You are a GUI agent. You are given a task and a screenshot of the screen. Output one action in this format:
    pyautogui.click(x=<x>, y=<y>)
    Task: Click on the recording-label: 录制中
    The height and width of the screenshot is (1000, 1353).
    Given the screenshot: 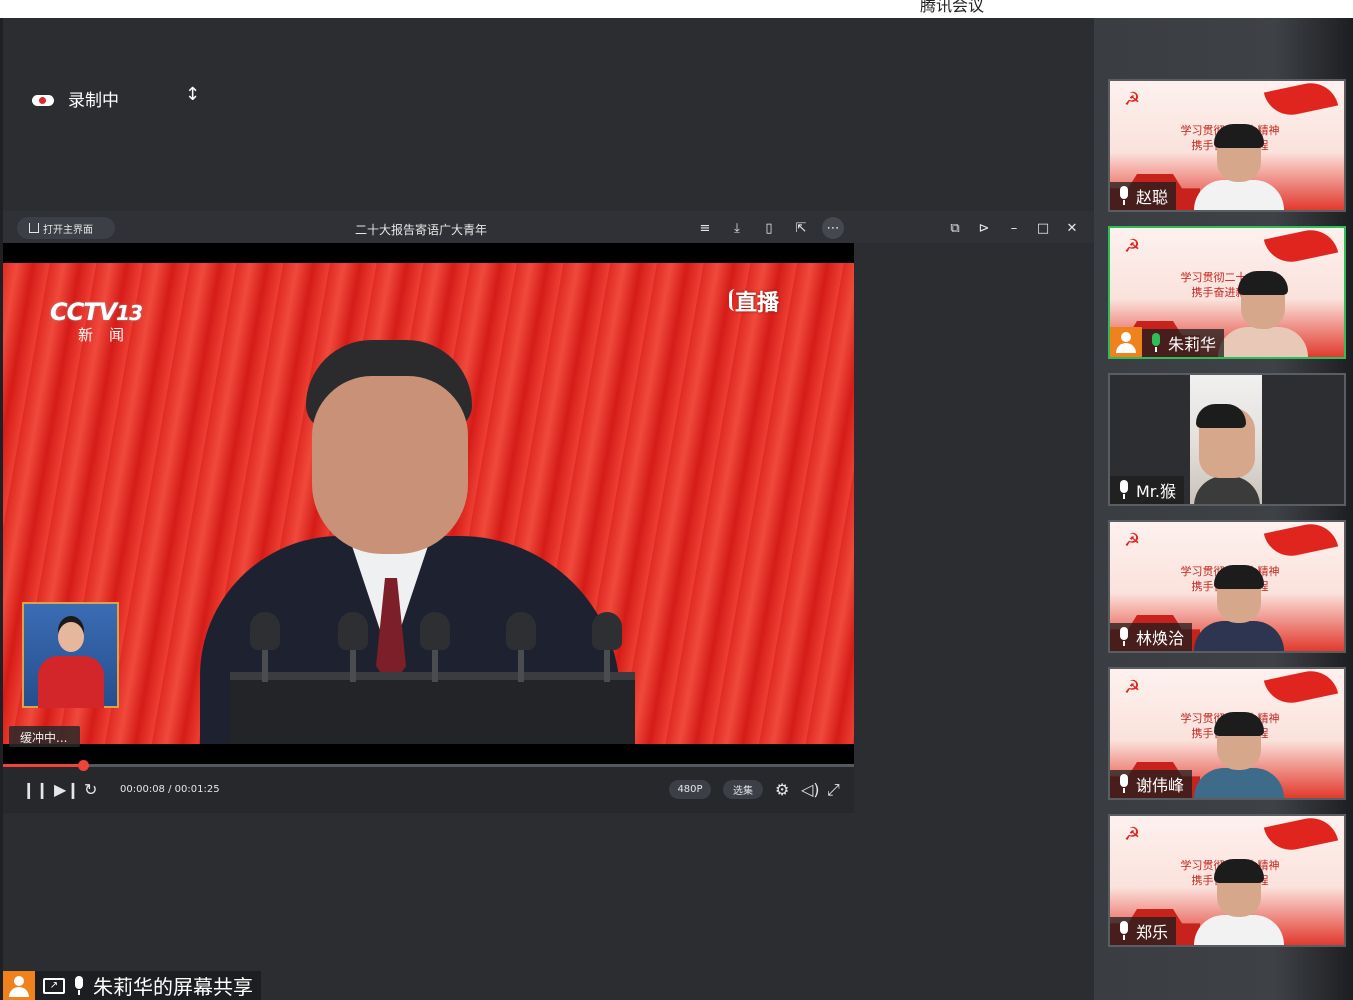 What is the action you would take?
    pyautogui.click(x=93, y=101)
    